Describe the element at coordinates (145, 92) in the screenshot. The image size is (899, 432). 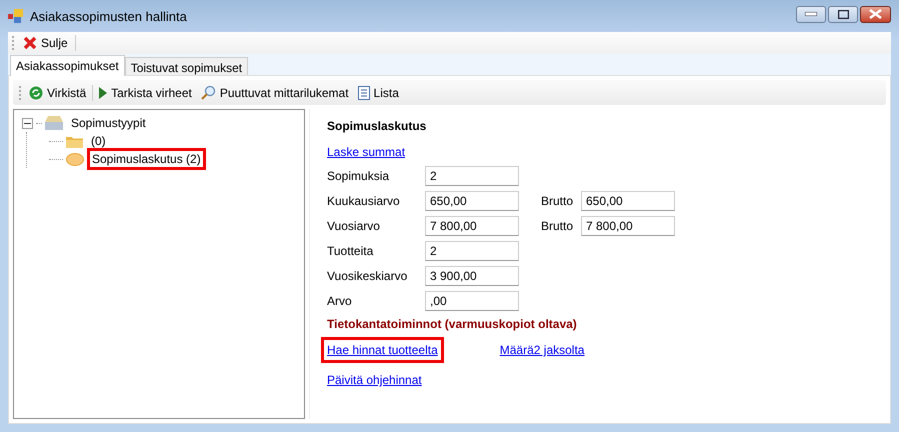
I see `toolbar-button: Tarkista virheet` at that location.